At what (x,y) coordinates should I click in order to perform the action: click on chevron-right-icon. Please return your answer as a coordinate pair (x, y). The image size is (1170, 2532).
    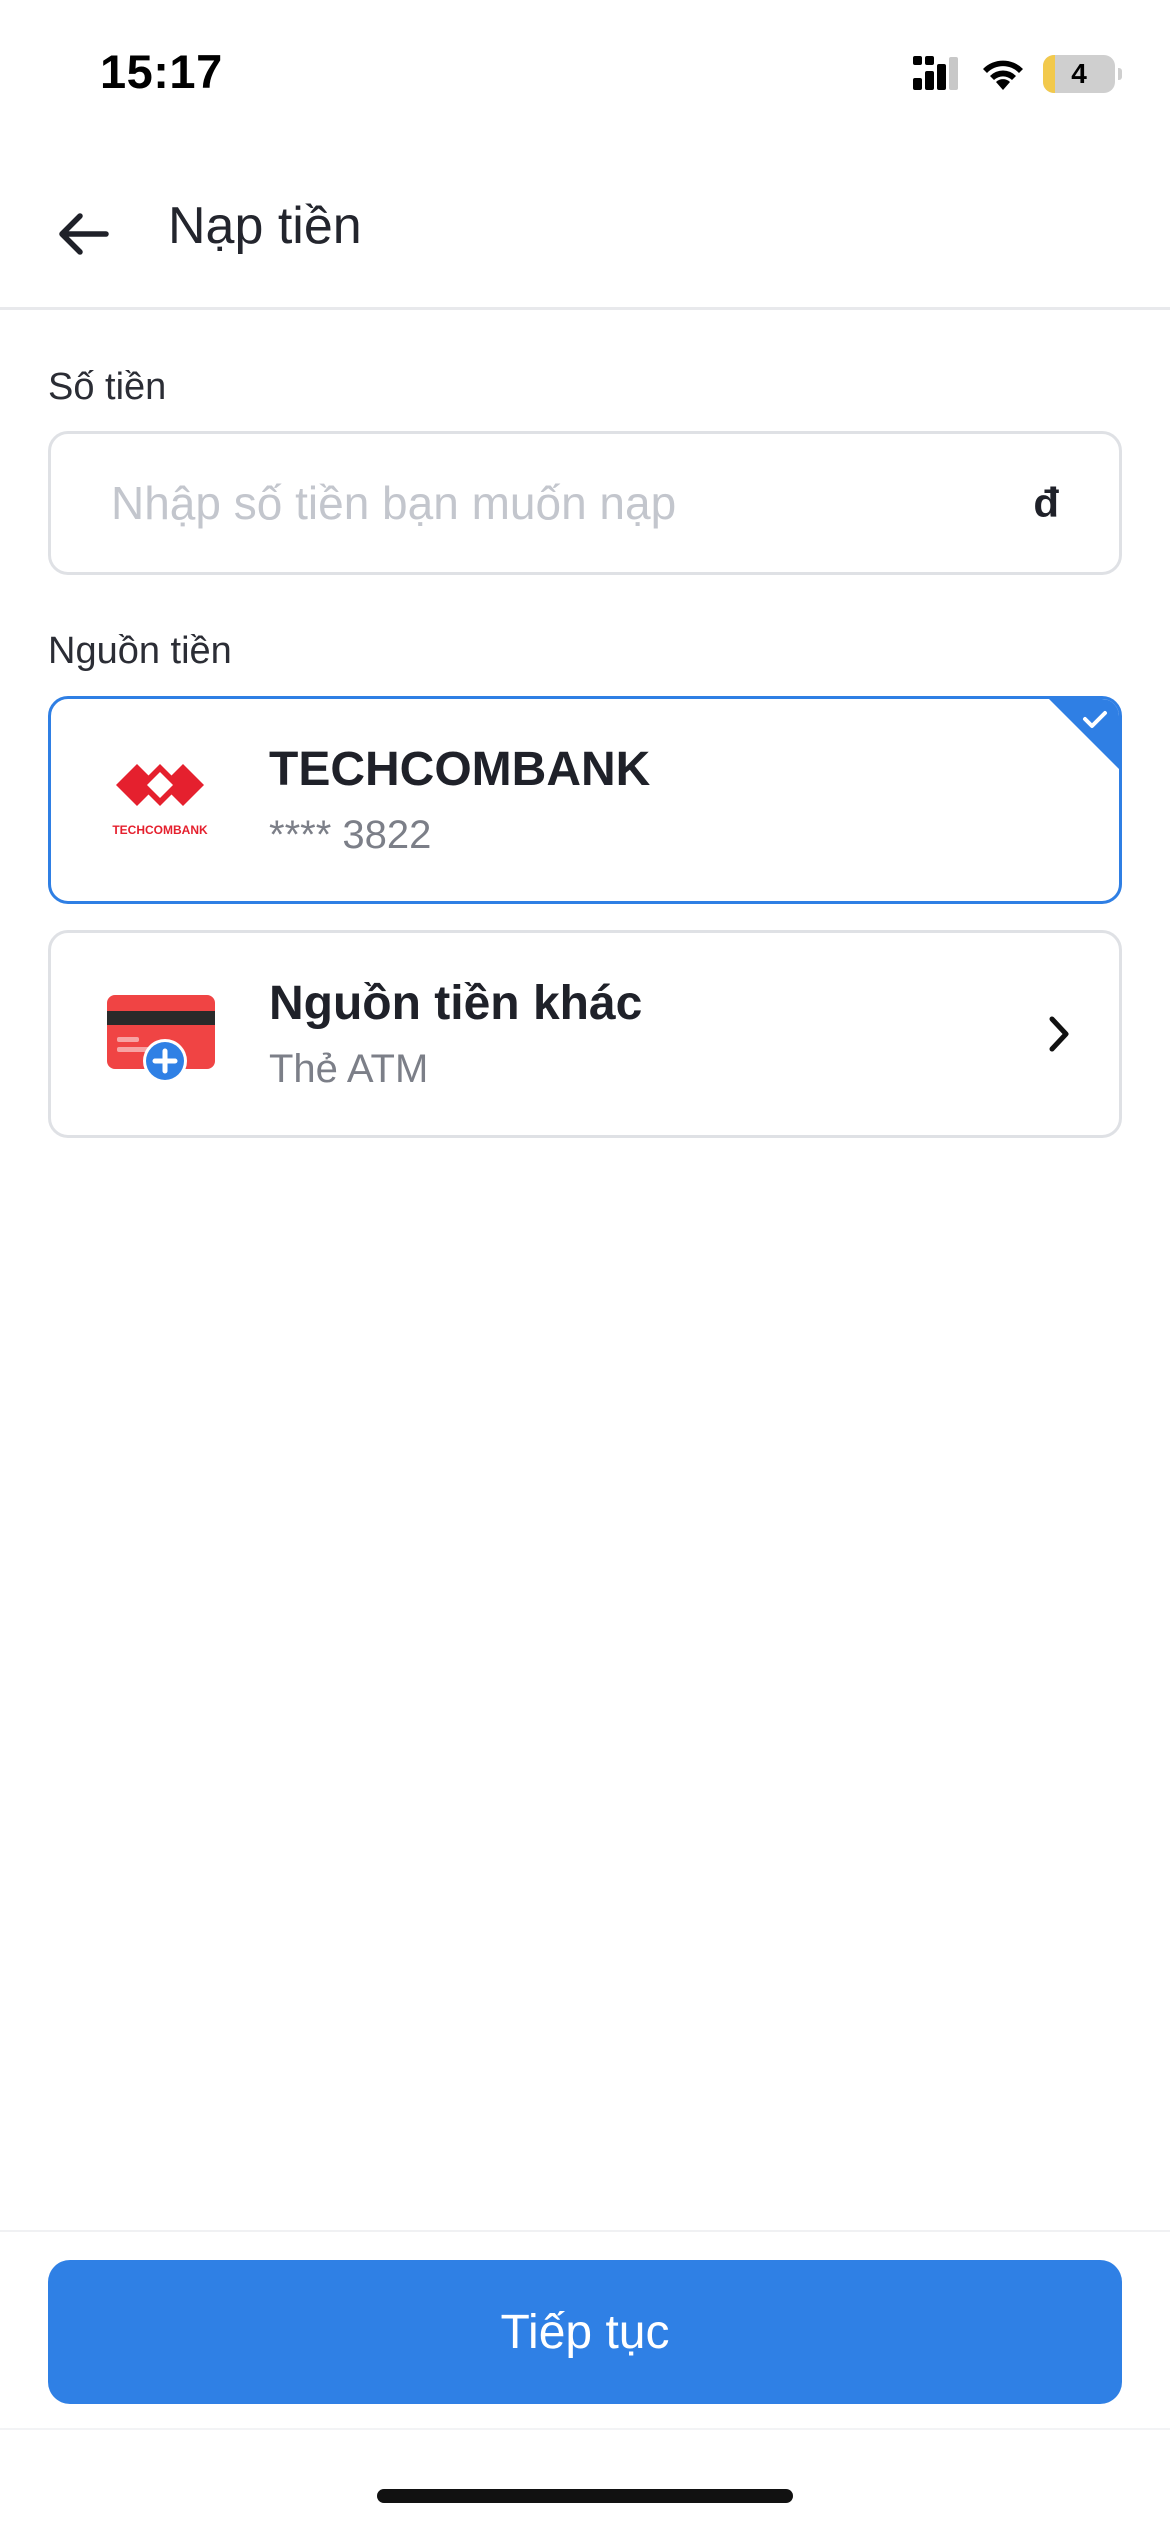
    Looking at the image, I should click on (1059, 1034).